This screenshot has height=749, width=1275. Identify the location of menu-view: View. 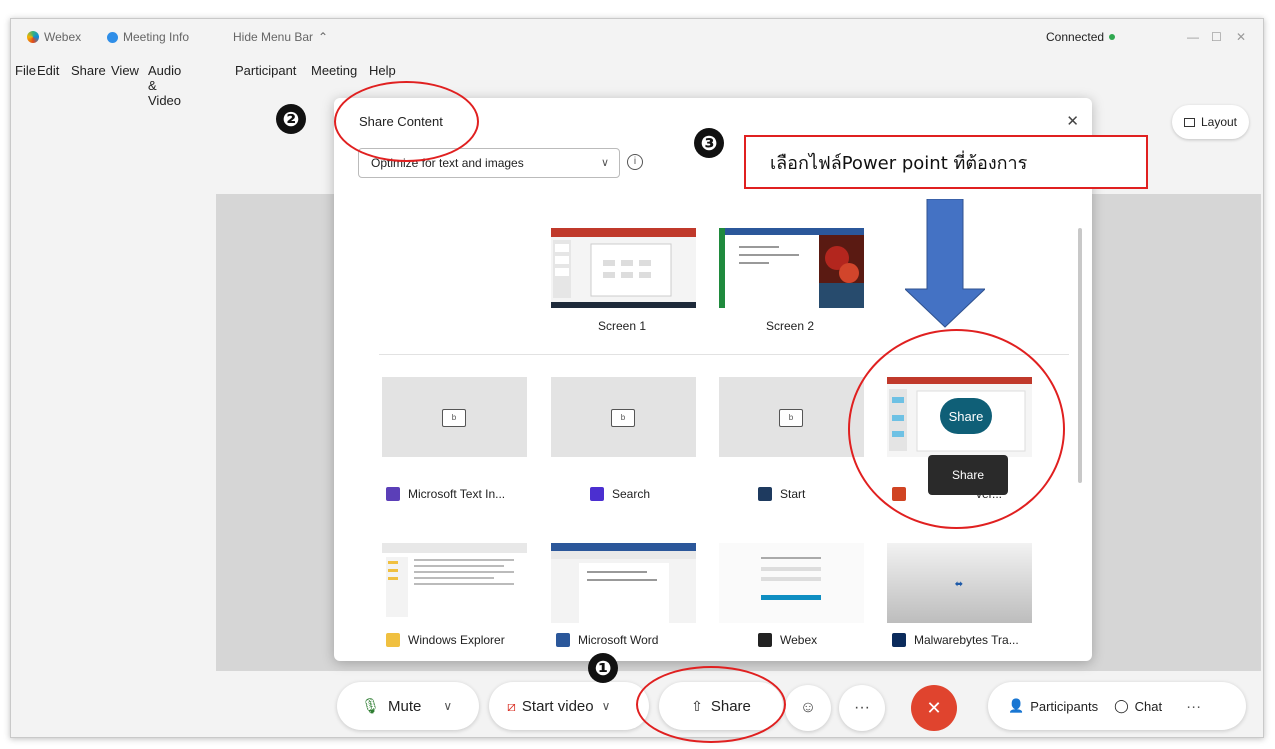
(125, 70).